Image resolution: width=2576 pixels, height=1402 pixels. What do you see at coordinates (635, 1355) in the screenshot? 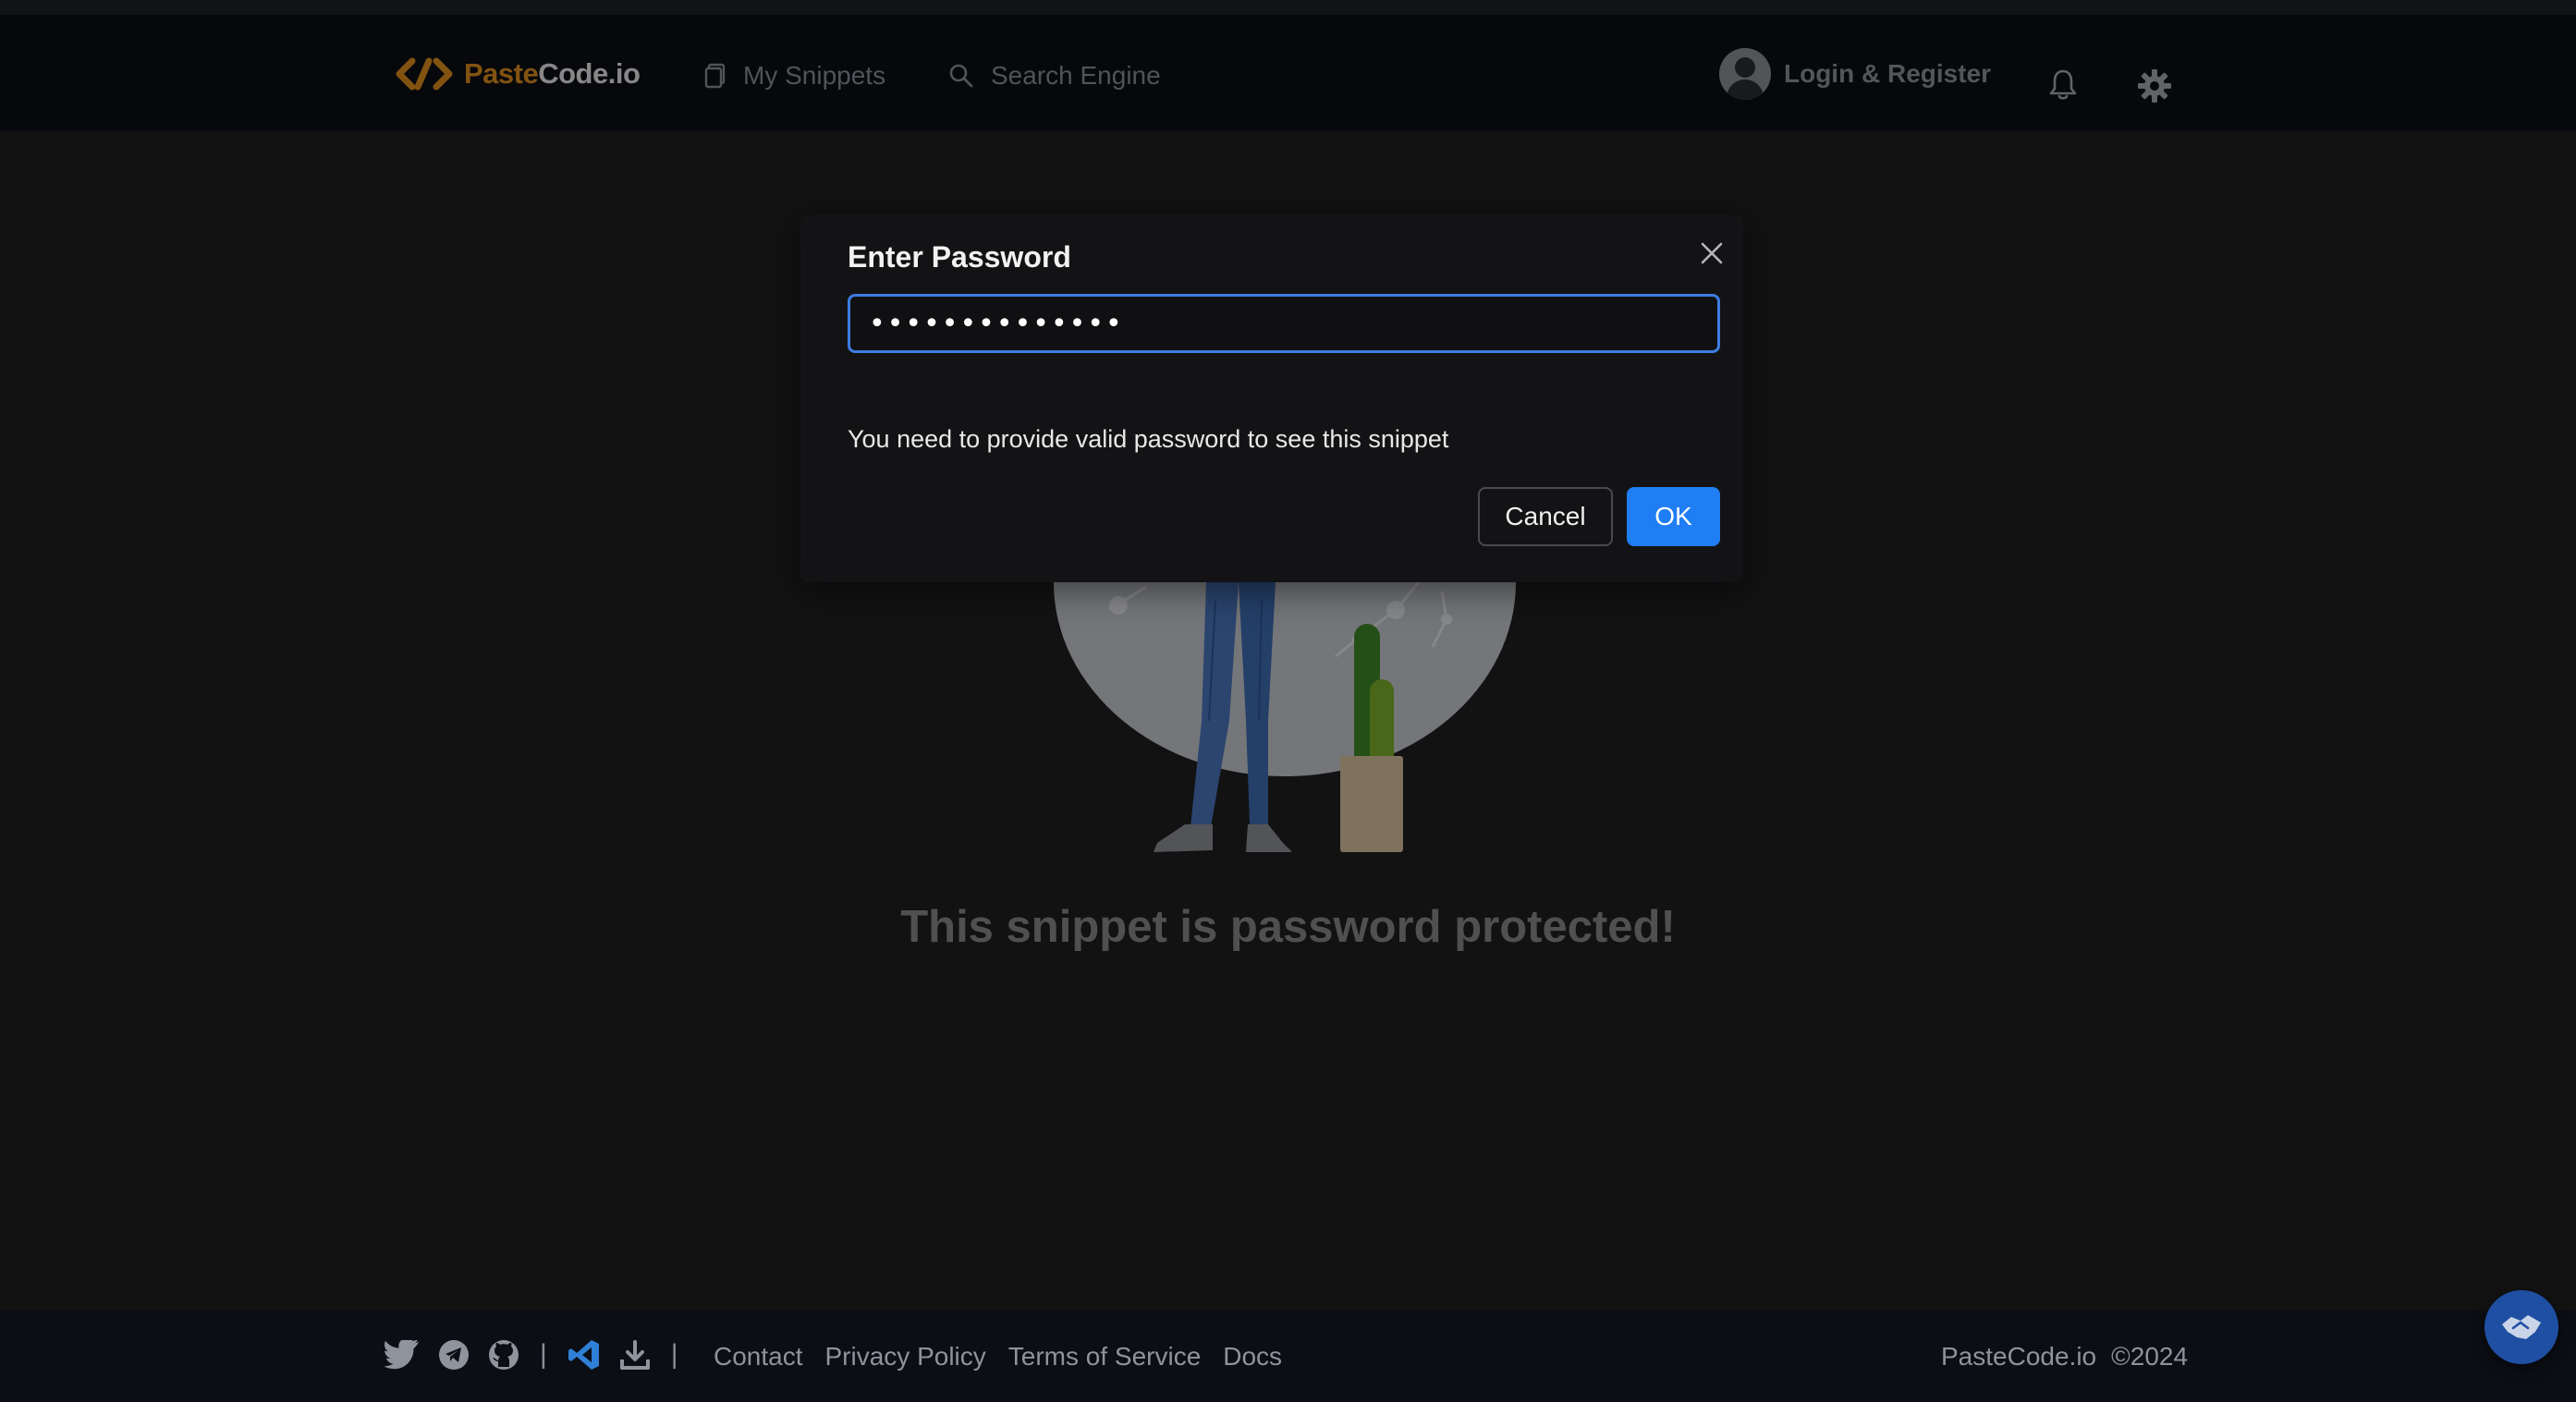
I see `download-icon` at bounding box center [635, 1355].